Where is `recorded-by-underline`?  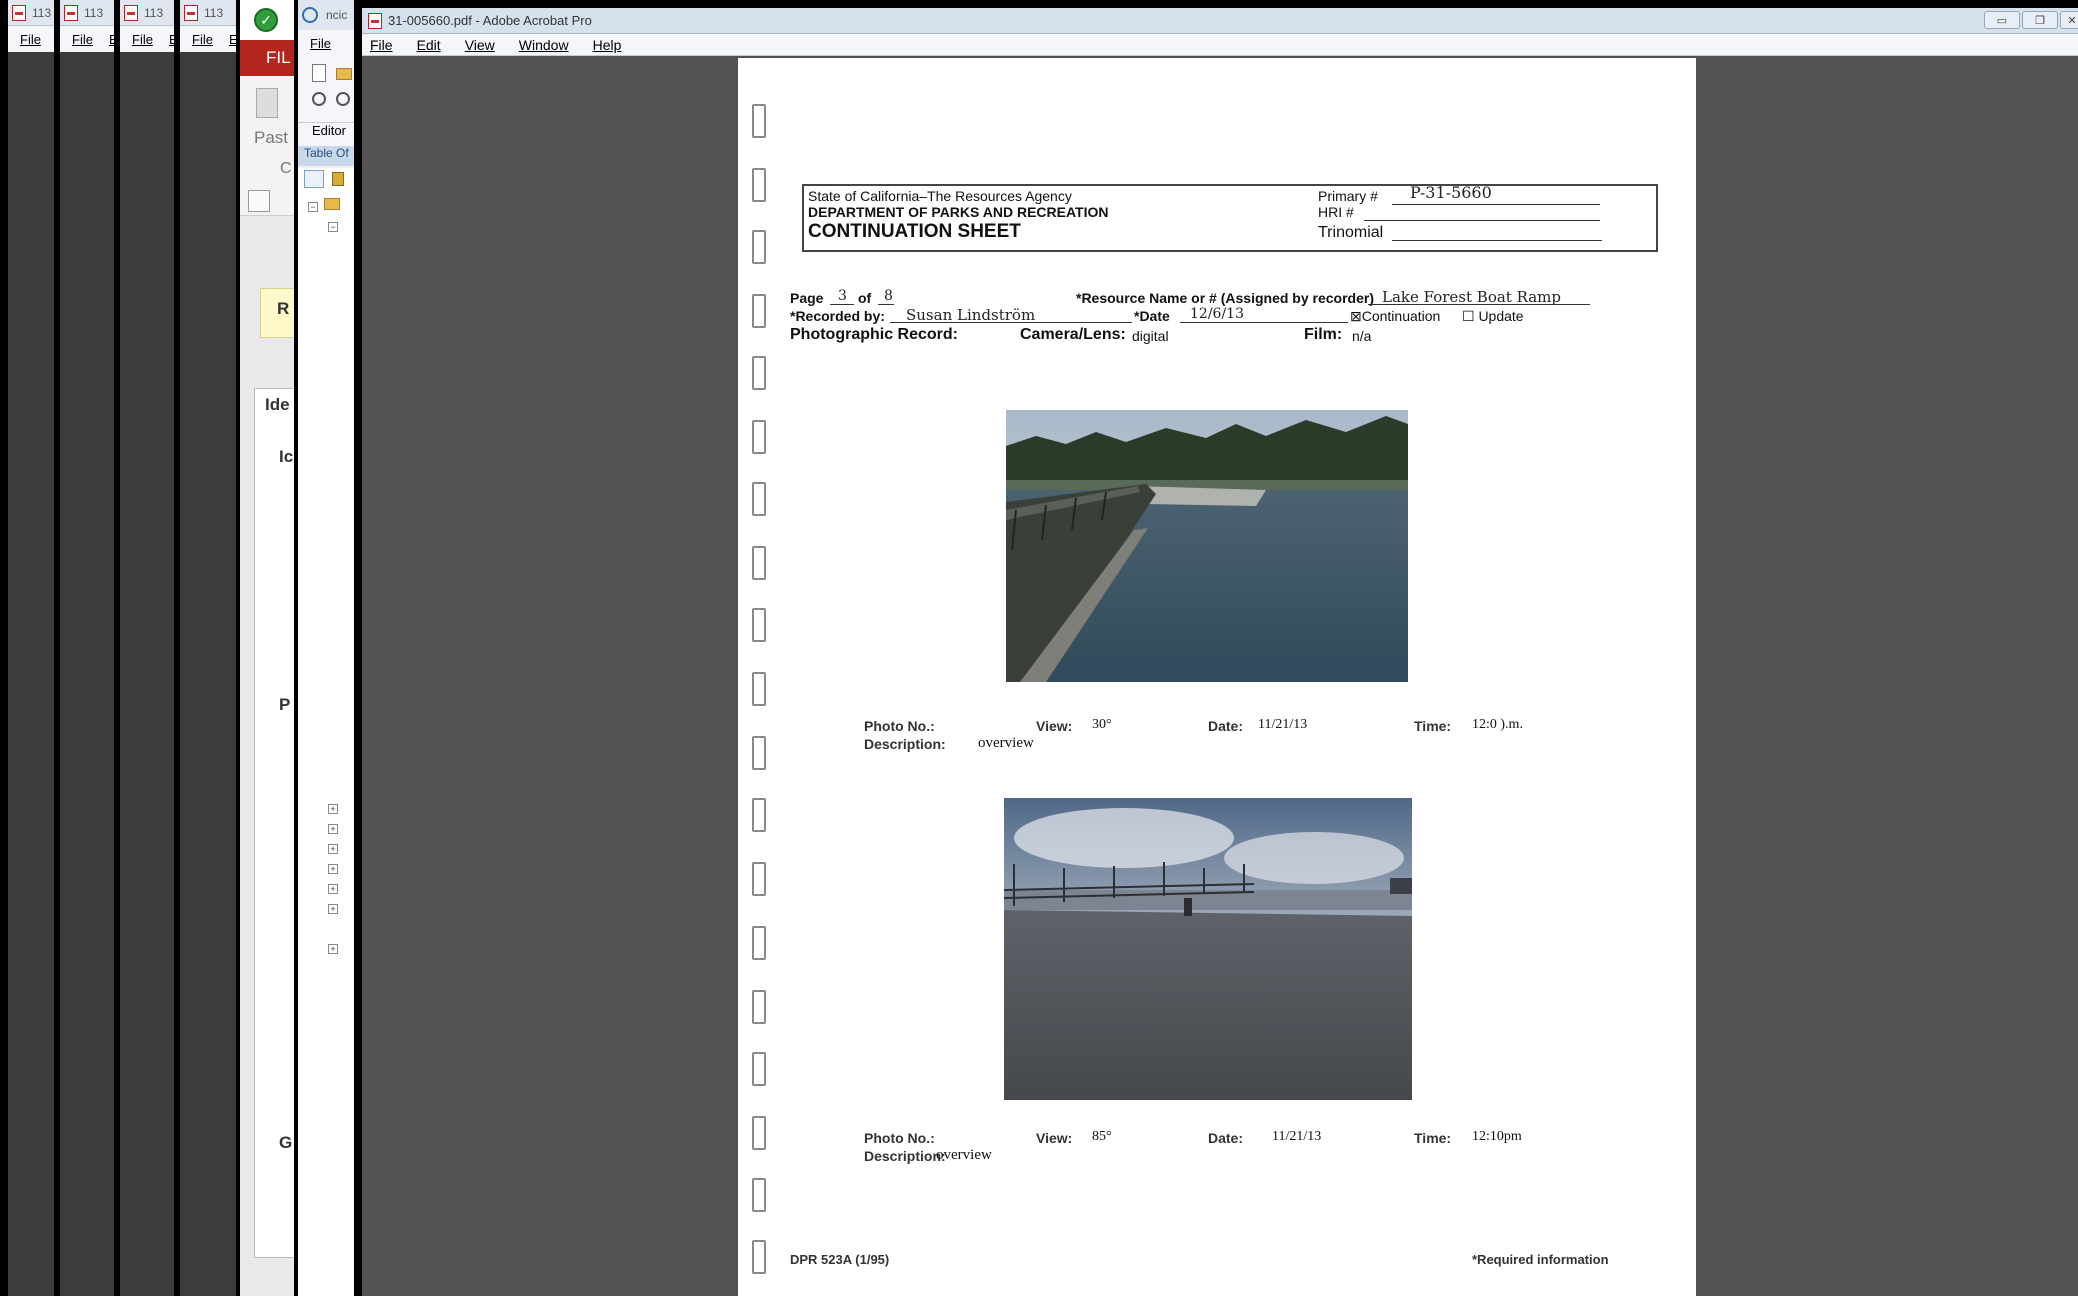 recorded-by-underline is located at coordinates (1011, 322).